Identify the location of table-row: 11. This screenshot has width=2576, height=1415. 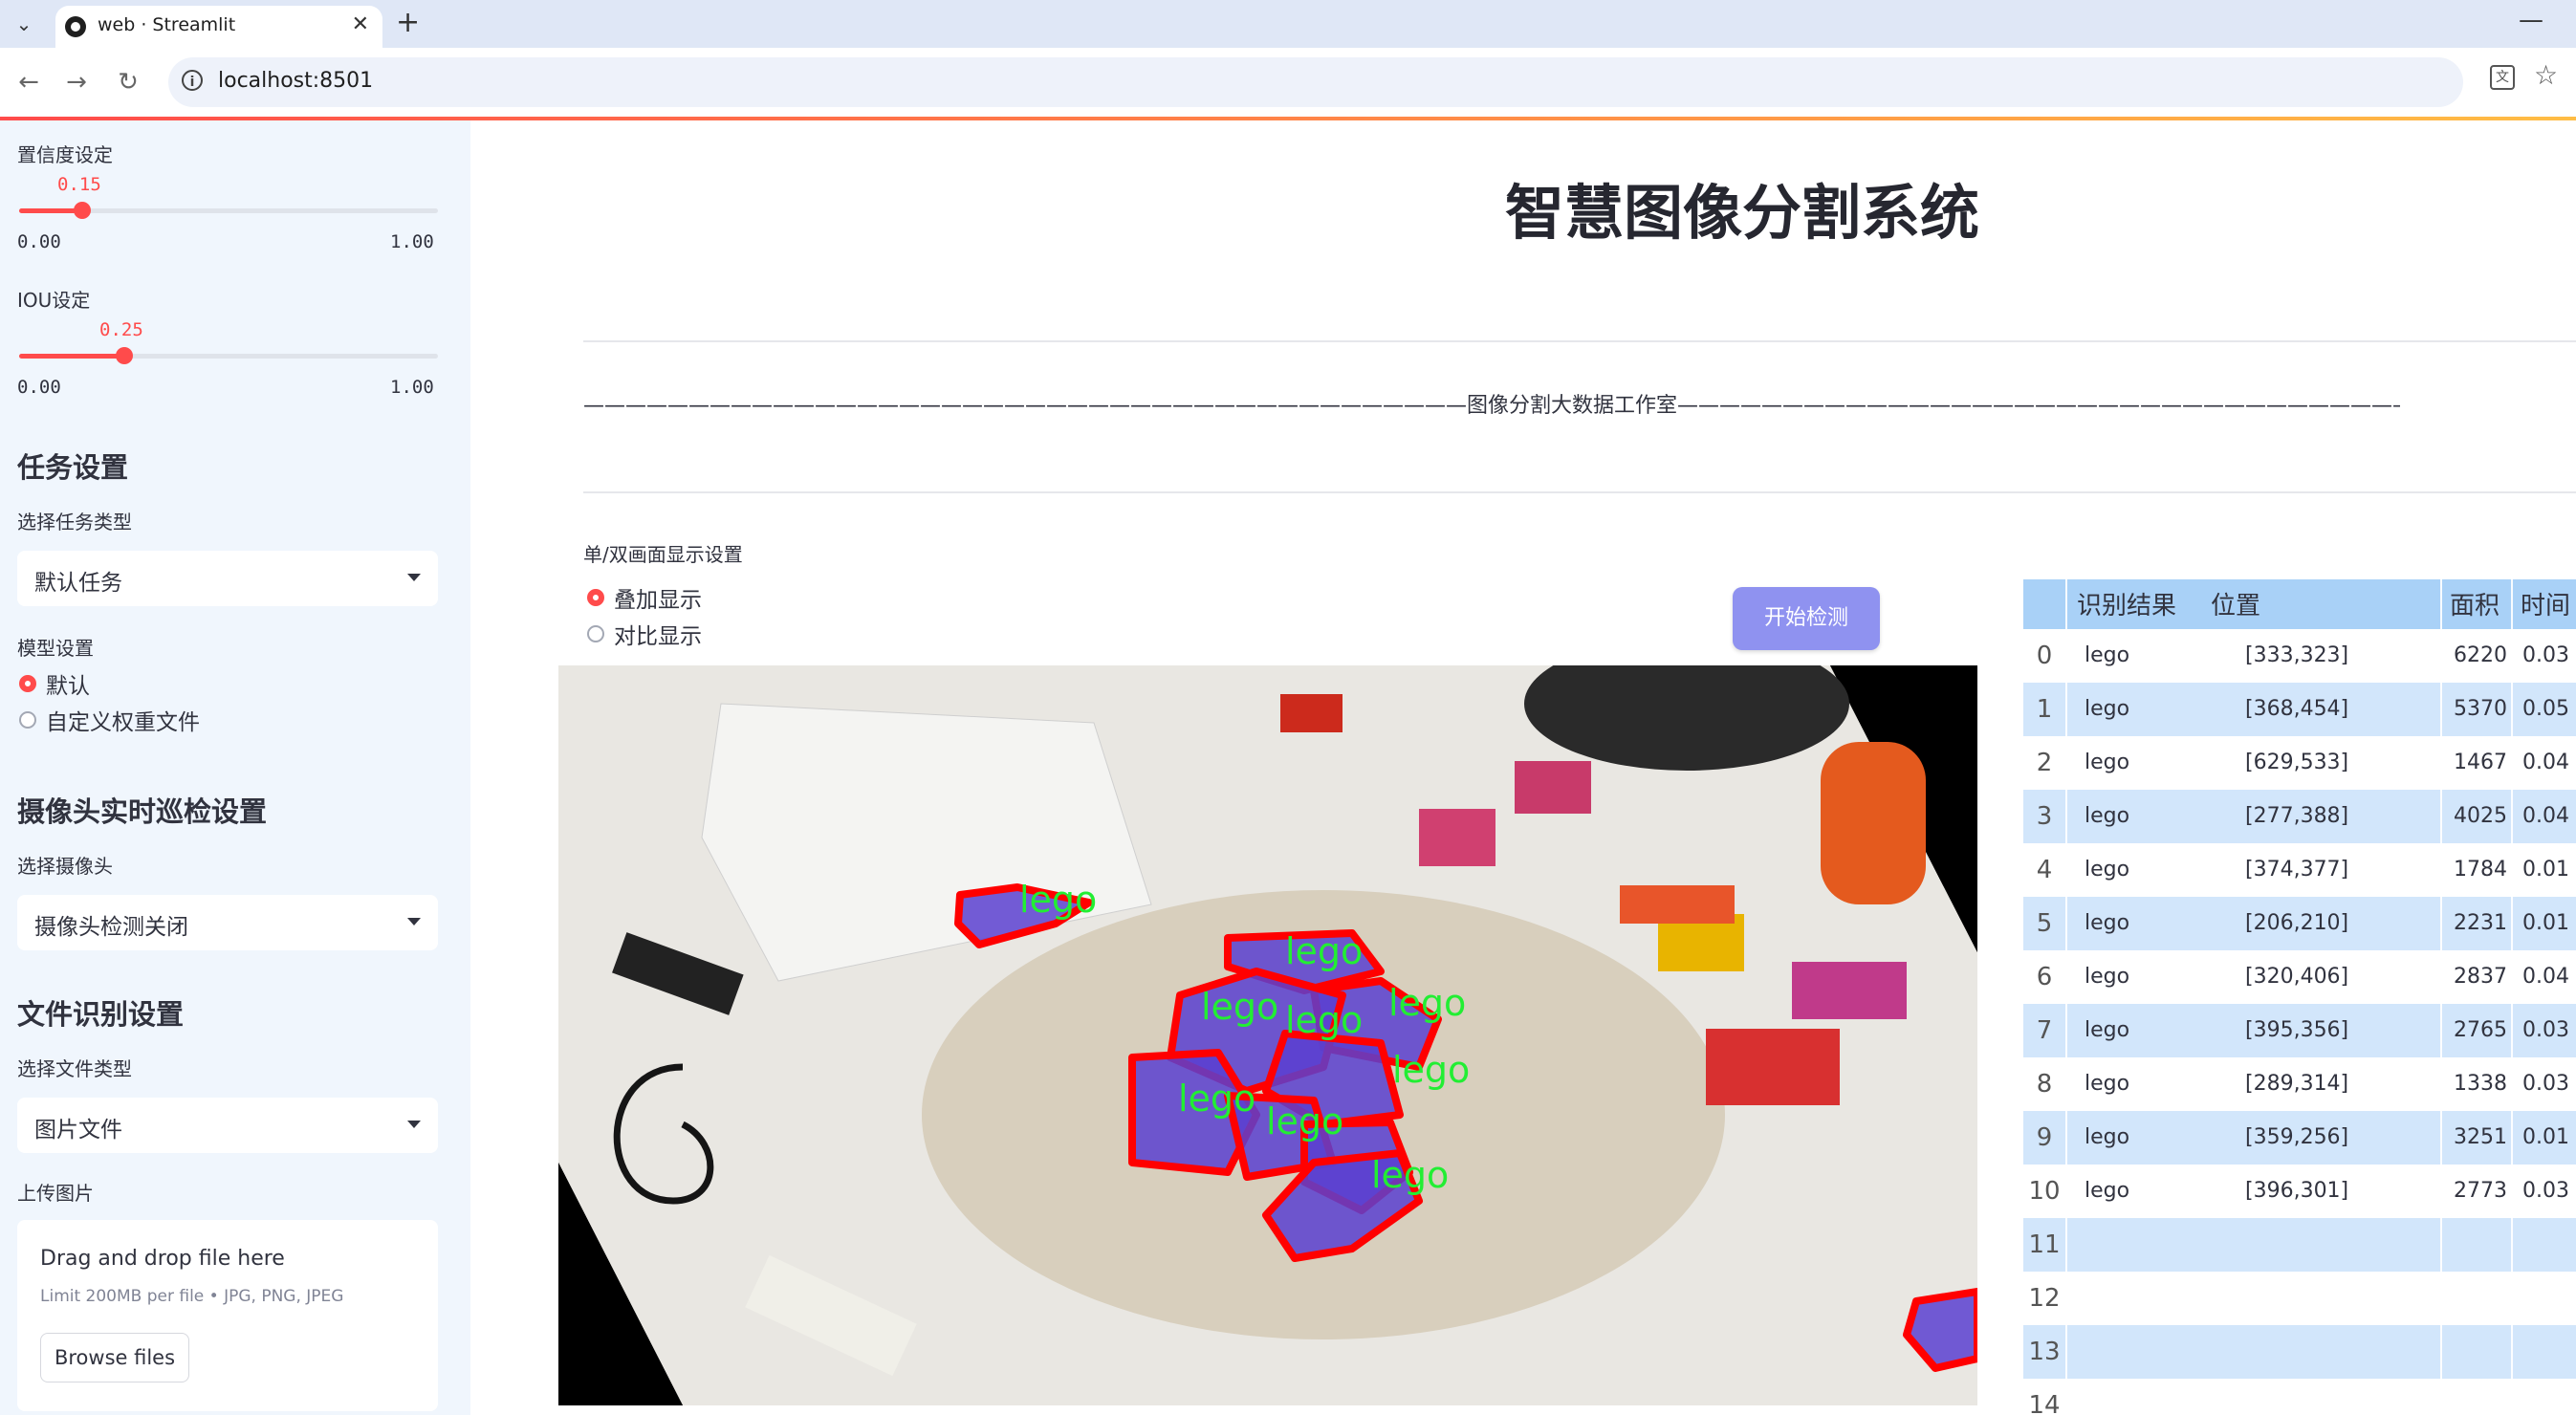
(2299, 1245).